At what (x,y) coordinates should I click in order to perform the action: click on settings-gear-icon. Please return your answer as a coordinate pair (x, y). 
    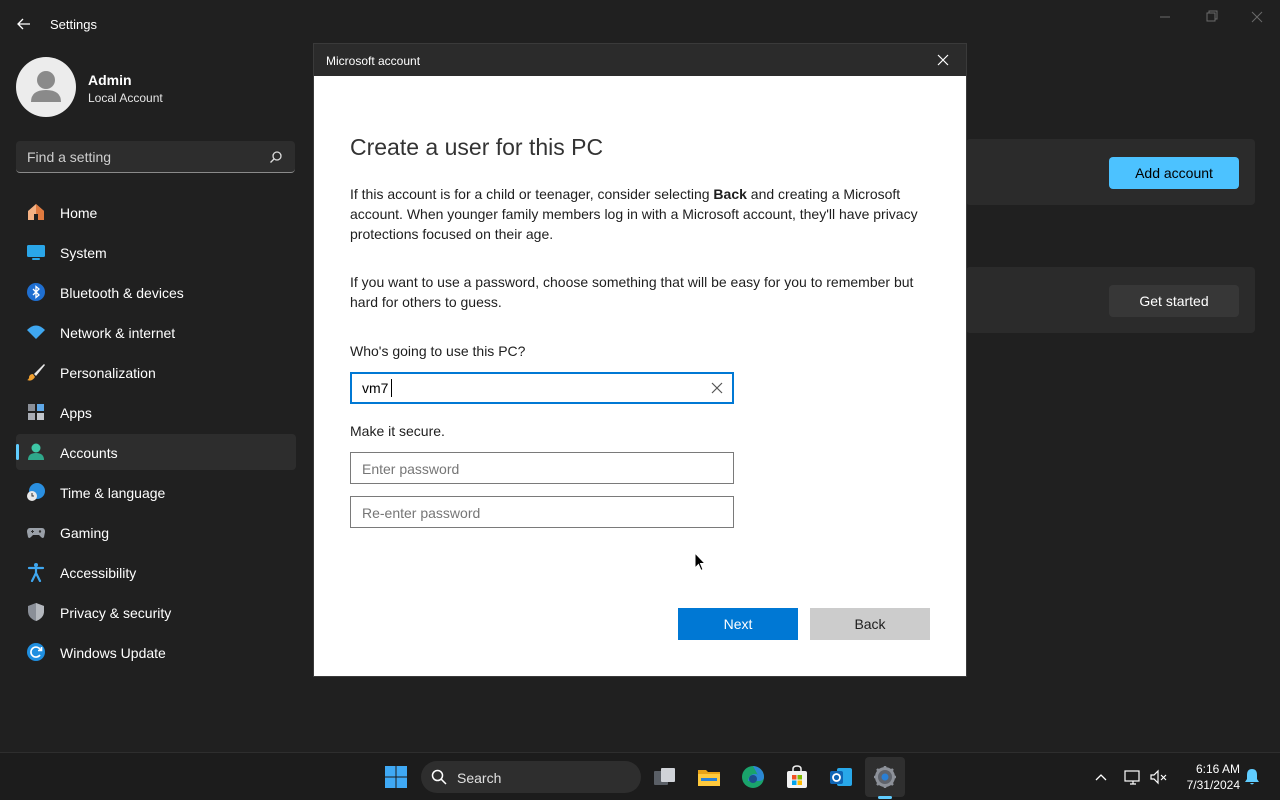
    Looking at the image, I should click on (885, 777).